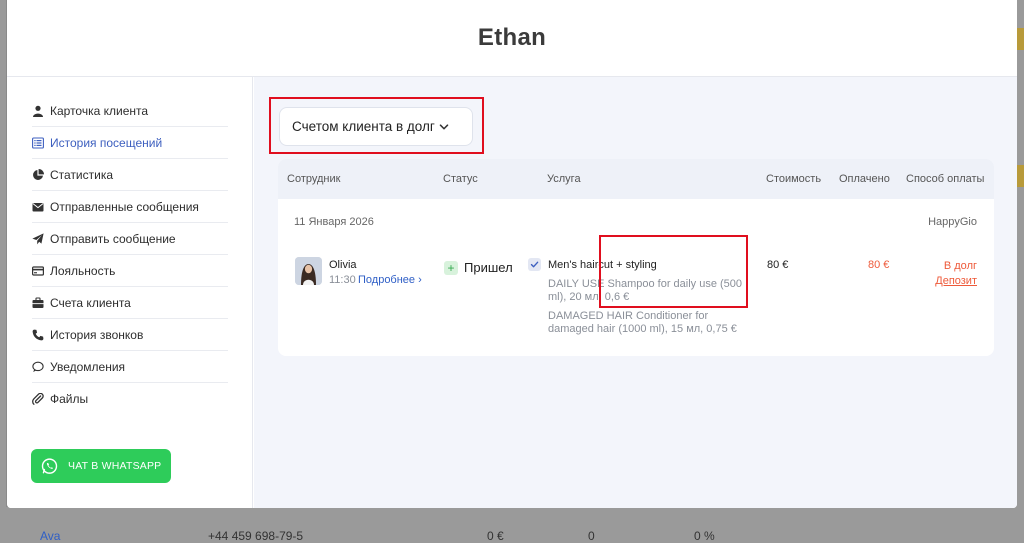 Image resolution: width=1024 pixels, height=543 pixels. I want to click on payment-filter-value: Счетом клиента в долг, so click(363, 126).